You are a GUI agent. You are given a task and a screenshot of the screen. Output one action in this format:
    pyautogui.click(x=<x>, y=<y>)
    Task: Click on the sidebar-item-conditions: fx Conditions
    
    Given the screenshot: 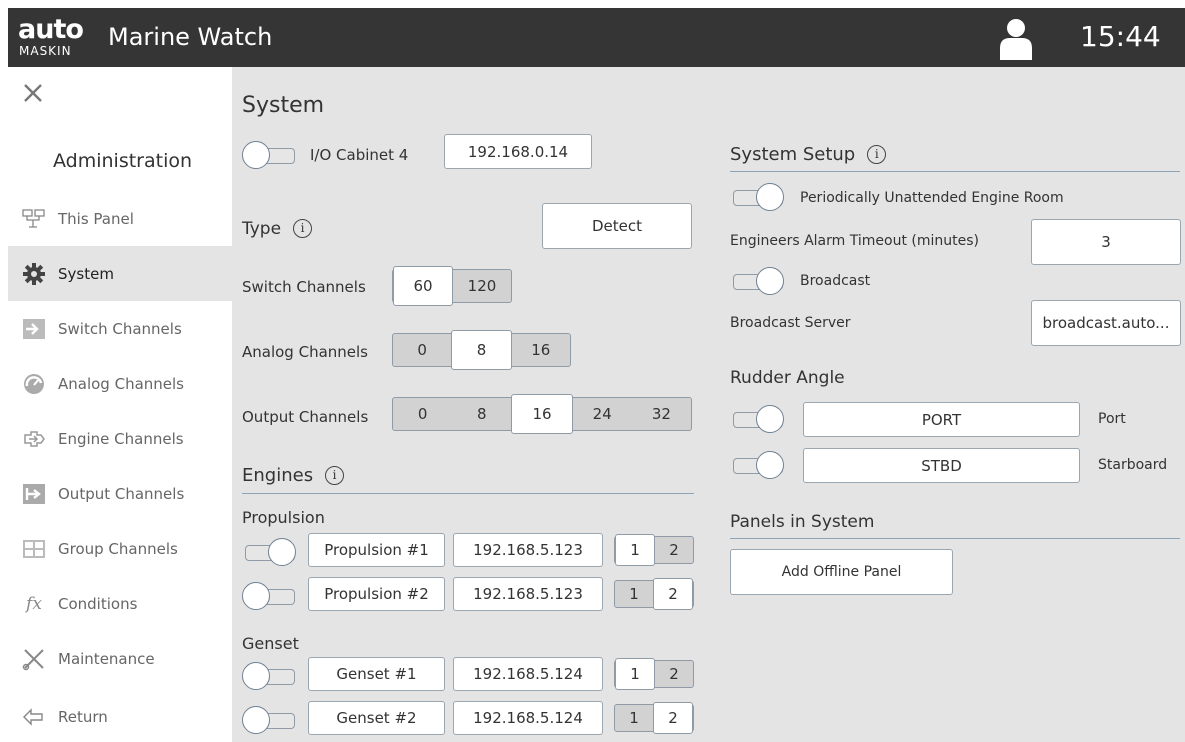 What is the action you would take?
    pyautogui.click(x=120, y=603)
    